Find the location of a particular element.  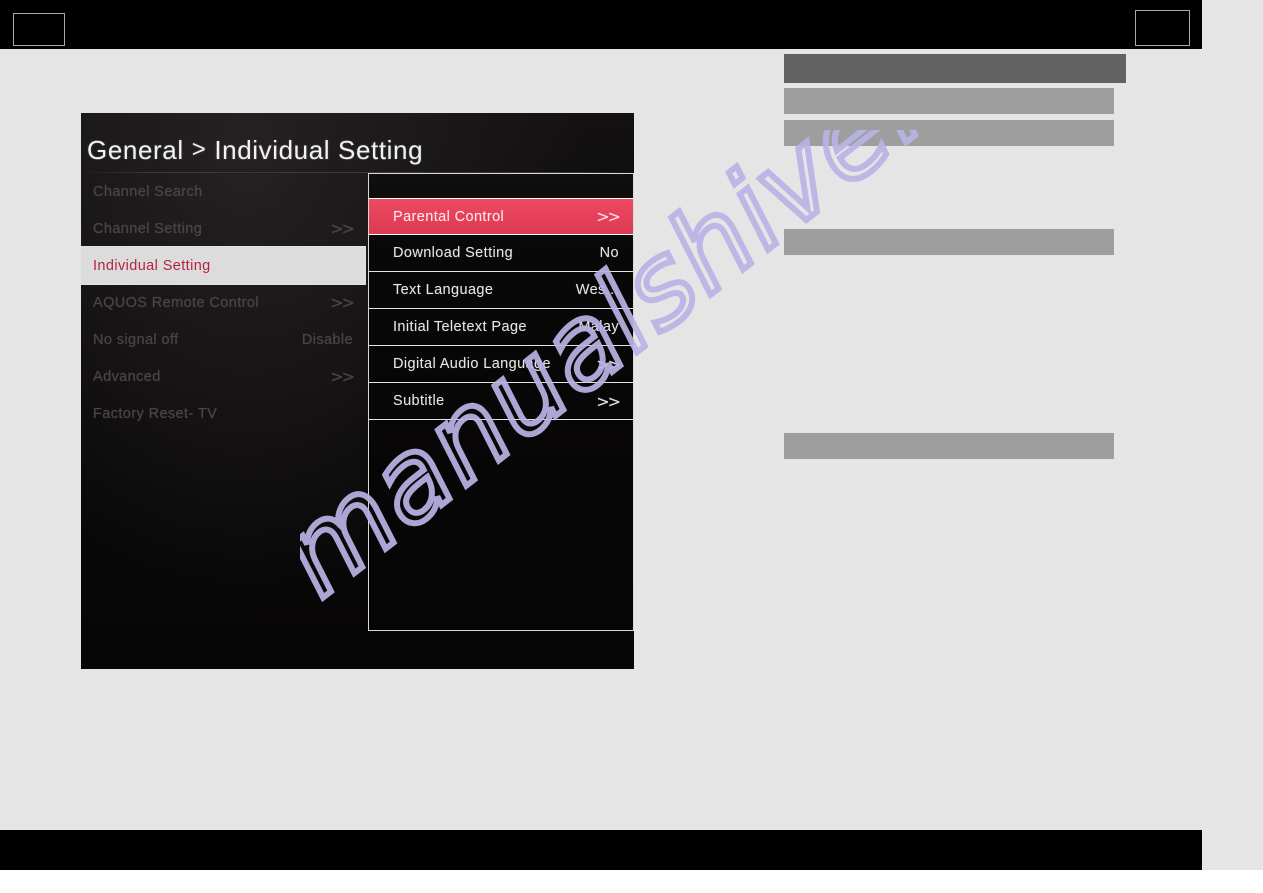

heading-bar is located at coordinates (955, 68).